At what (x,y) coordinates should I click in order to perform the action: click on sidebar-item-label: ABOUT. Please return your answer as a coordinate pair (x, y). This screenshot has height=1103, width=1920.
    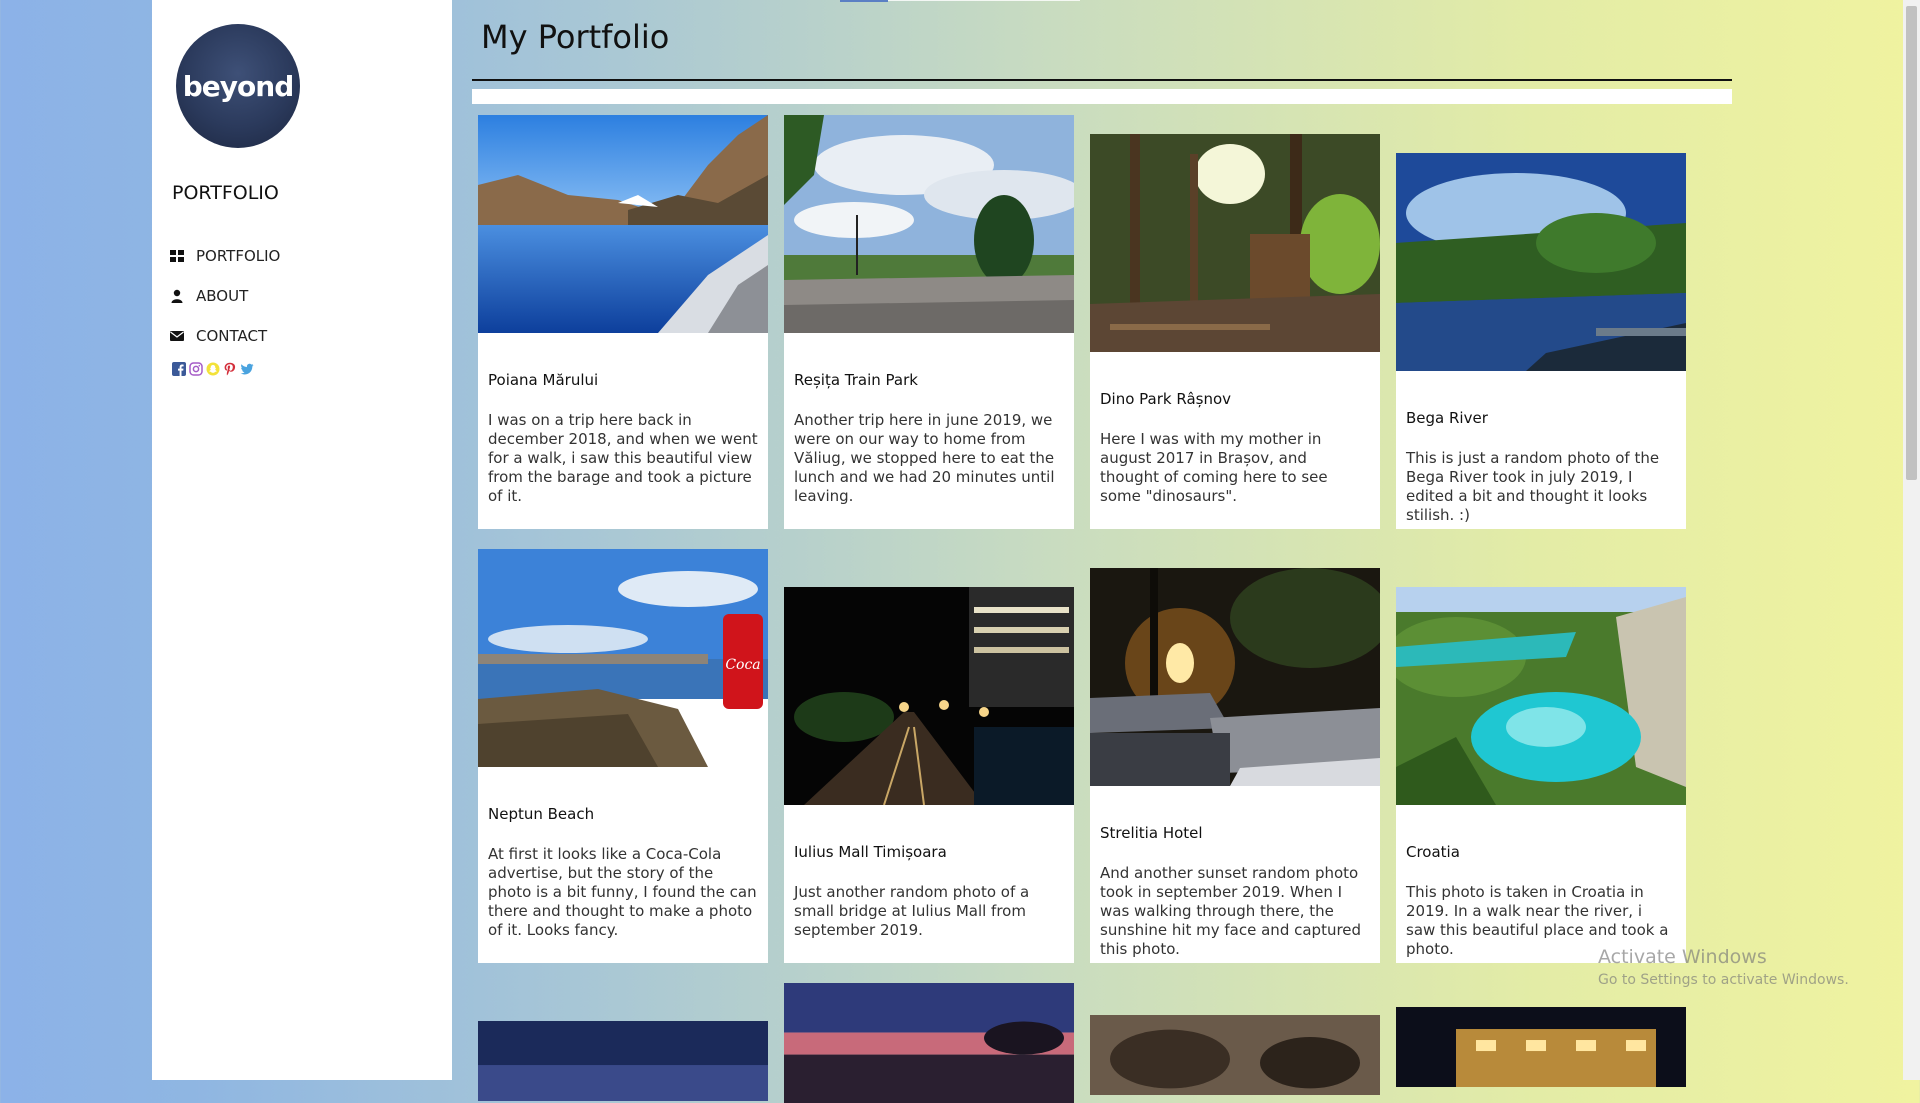
    Looking at the image, I should click on (222, 296).